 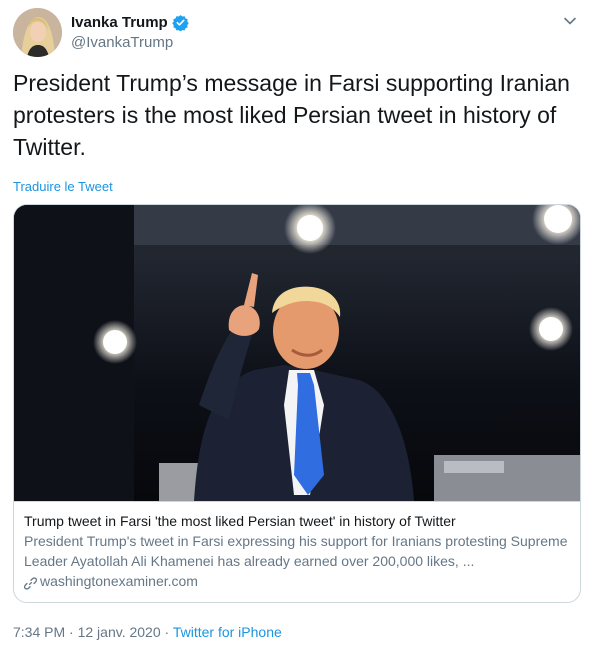 I want to click on user-names: Ivanka Trump @IvankaTrump, so click(x=130, y=32).